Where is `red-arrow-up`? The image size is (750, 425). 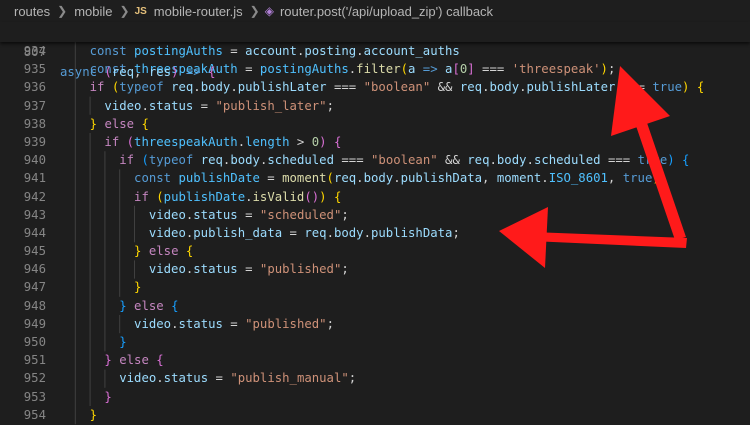 red-arrow-up is located at coordinates (648, 153).